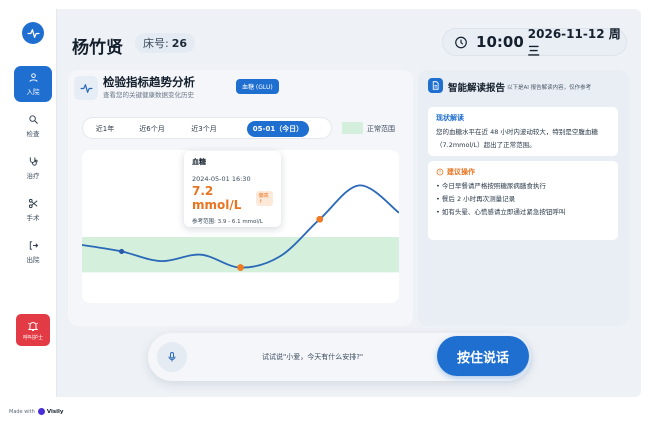 Image resolution: width=650 pixels, height=423 pixels. Describe the element at coordinates (33, 168) in the screenshot. I see `sidebar-item-treatment: 治疗` at that location.